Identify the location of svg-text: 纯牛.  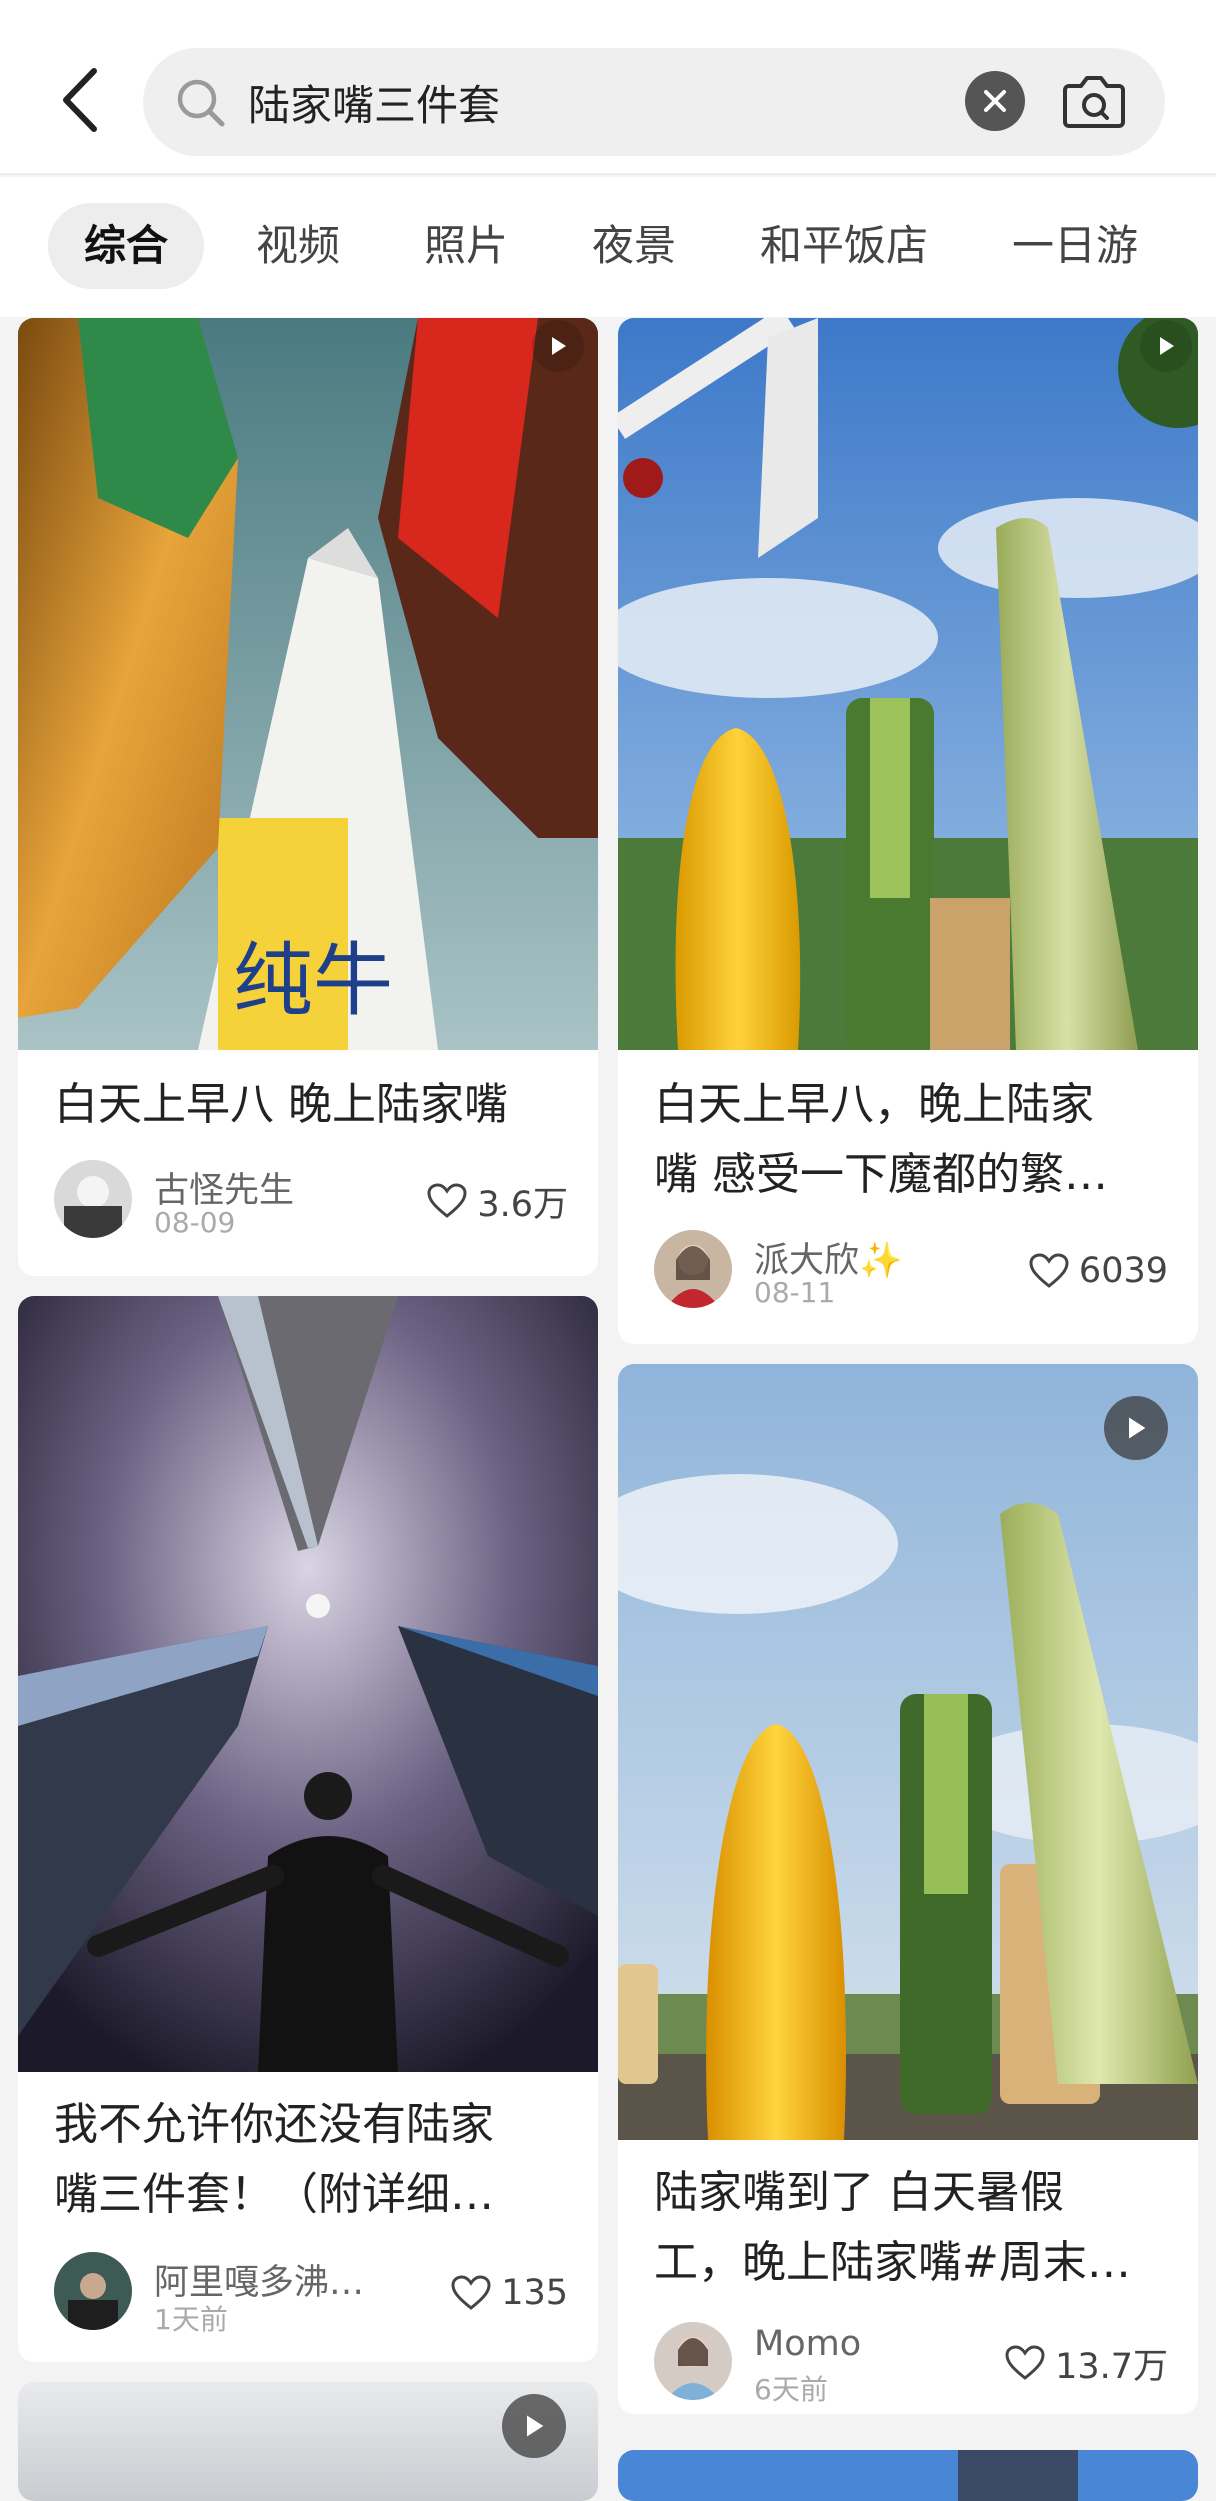
(313, 980).